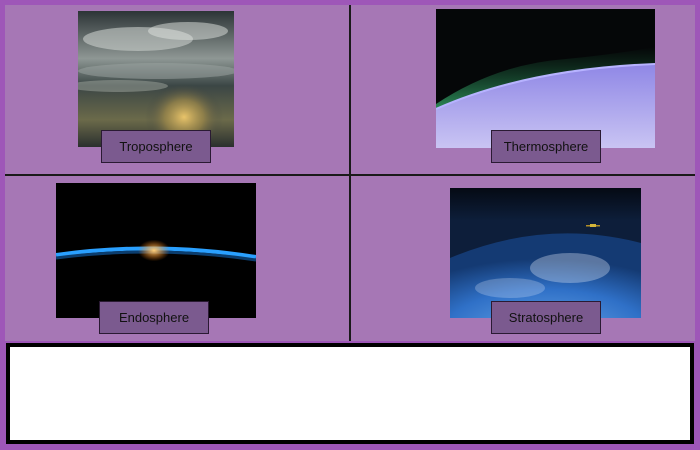  Describe the element at coordinates (545, 78) in the screenshot. I see `thermosphere-photo` at that location.